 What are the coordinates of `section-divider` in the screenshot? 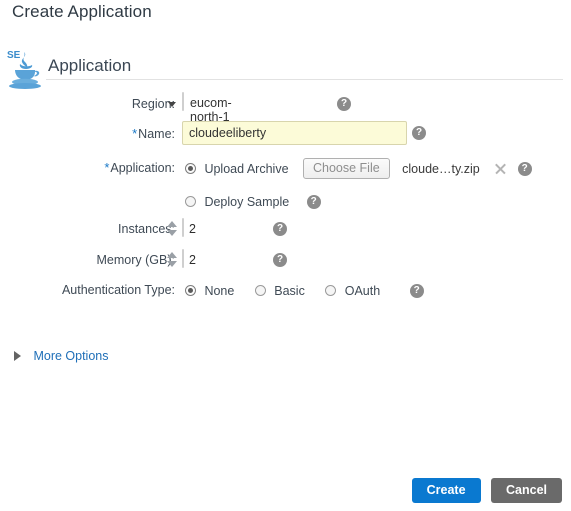 It's located at (304, 79).